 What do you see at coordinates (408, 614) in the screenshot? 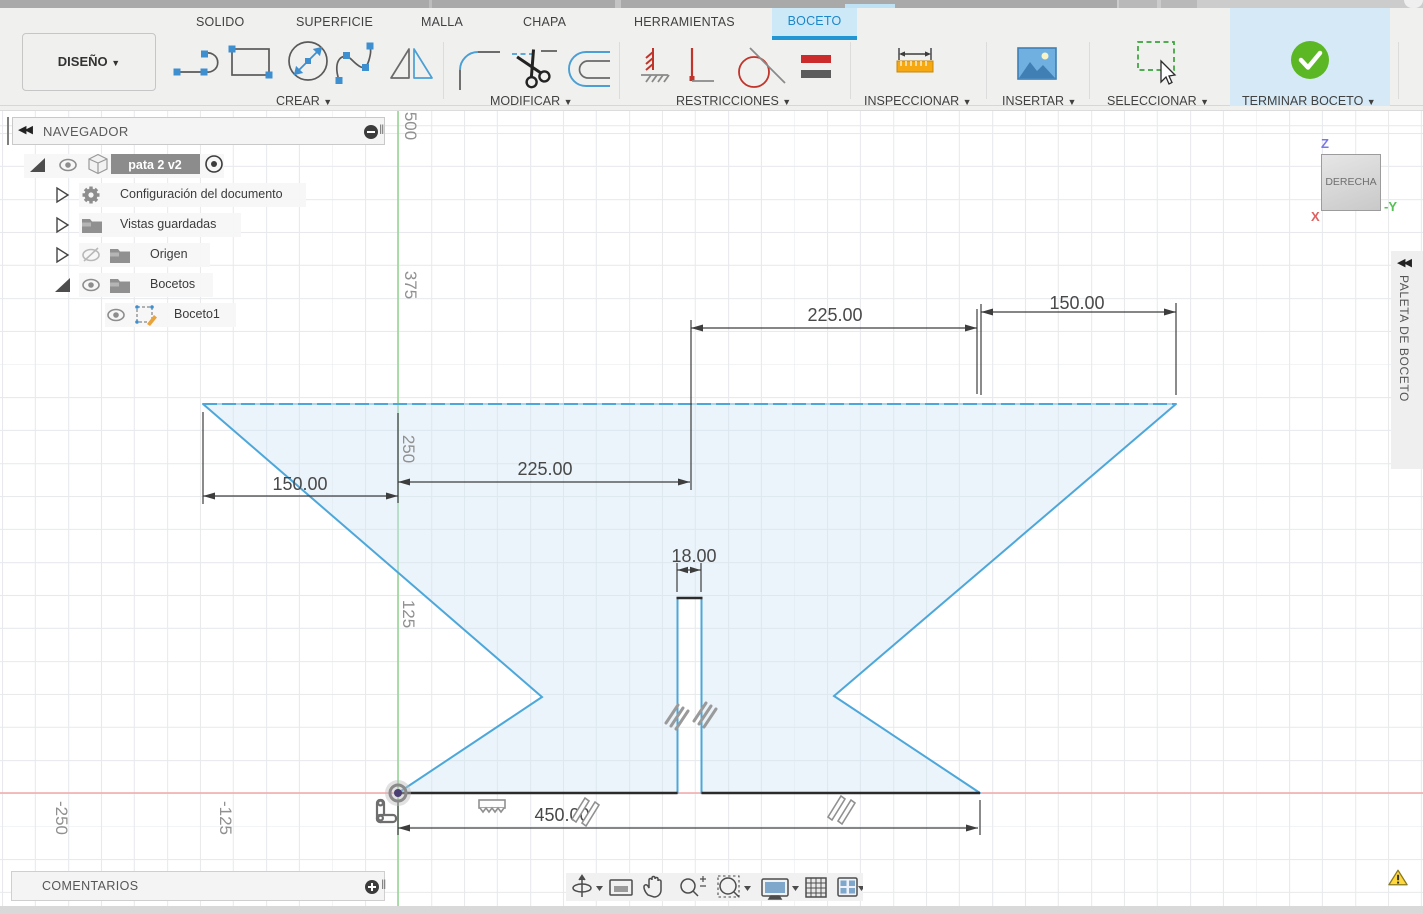
I see `svg-text: 125` at bounding box center [408, 614].